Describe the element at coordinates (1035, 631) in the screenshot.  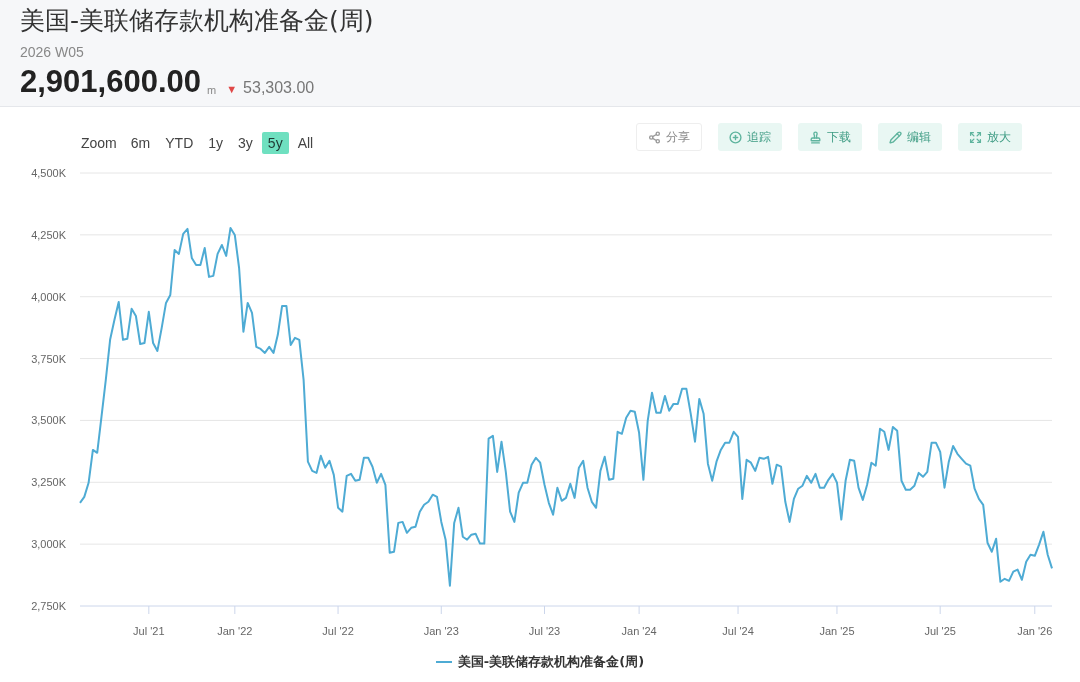
I see `x-axis-label: Jan '26` at that location.